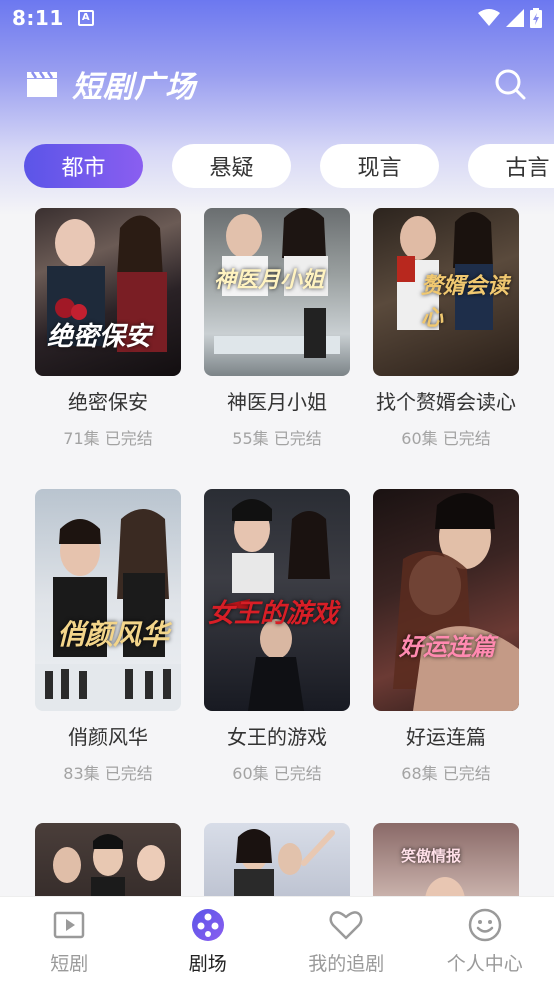 This screenshot has height=985, width=554. What do you see at coordinates (69, 963) in the screenshot?
I see `nav-label: 短剧` at bounding box center [69, 963].